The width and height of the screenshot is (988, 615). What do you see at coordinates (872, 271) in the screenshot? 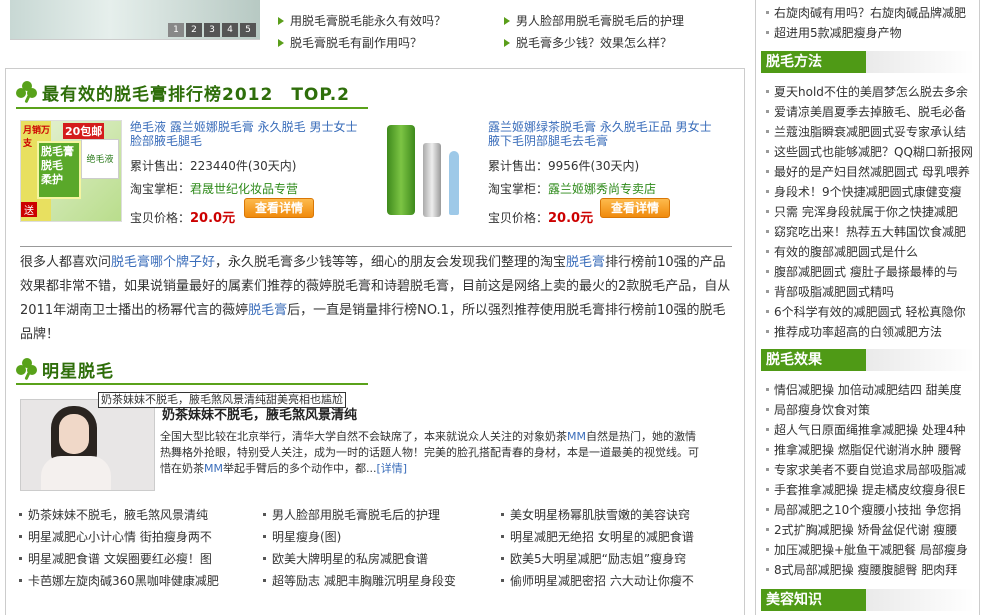
I see `sidebar-article-link: 腹部减肥圆式 瘦肚子最搽最棒的与` at bounding box center [872, 271].